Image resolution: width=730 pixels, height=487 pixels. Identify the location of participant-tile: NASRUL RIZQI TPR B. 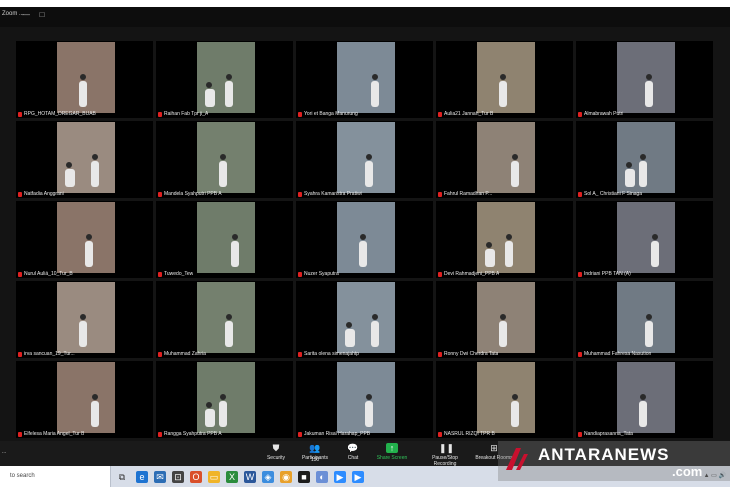
(504, 399).